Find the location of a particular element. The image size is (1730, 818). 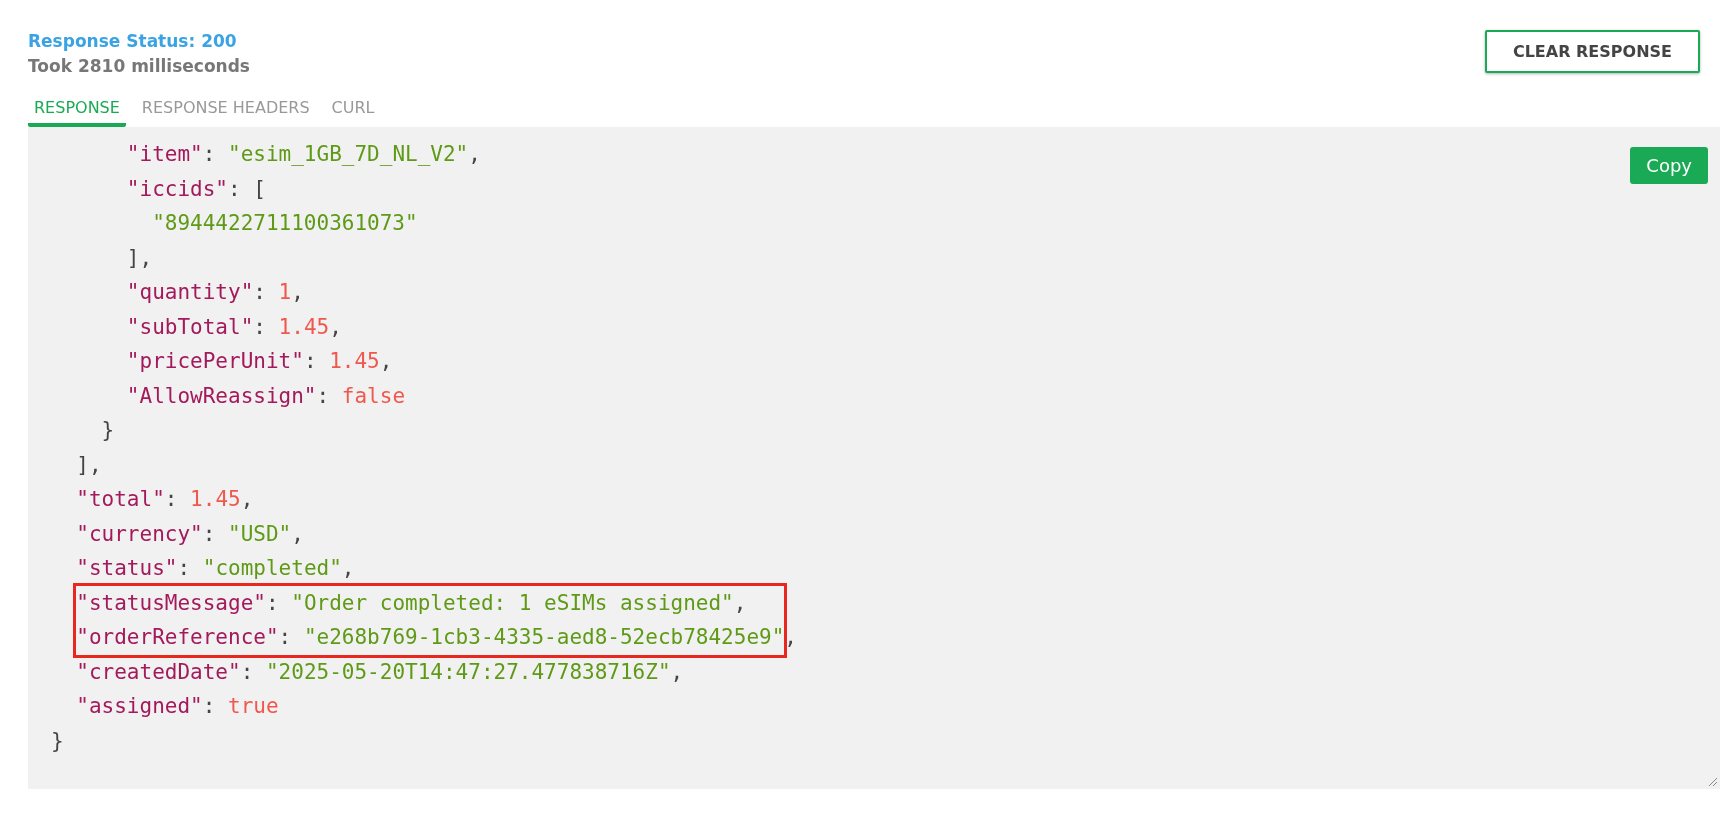

code-line: "statusMessage": "Order completed: 1 eSIMs assigned", is located at coordinates (411, 603).